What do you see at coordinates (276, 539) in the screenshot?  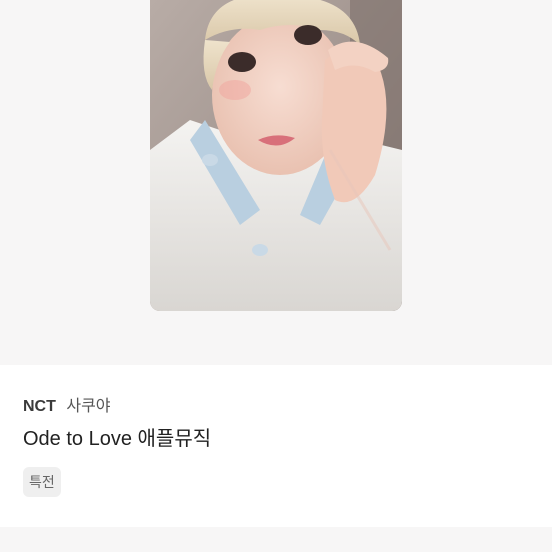 I see `section-divider` at bounding box center [276, 539].